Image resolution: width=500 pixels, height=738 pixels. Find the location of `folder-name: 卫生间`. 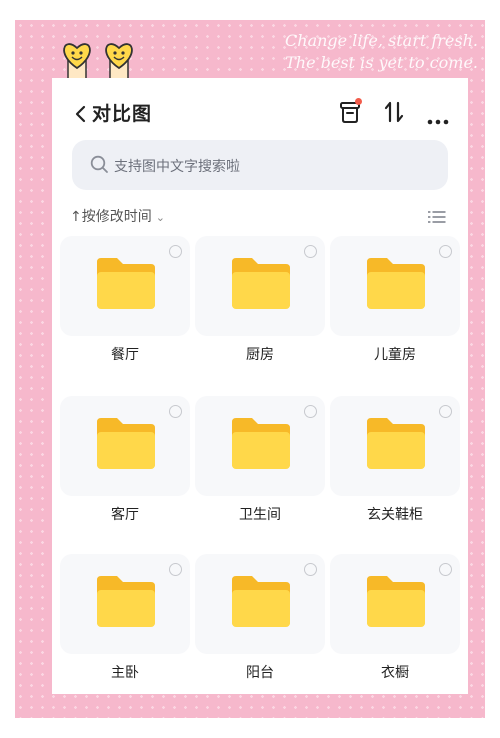

folder-name: 卫生间 is located at coordinates (260, 515).